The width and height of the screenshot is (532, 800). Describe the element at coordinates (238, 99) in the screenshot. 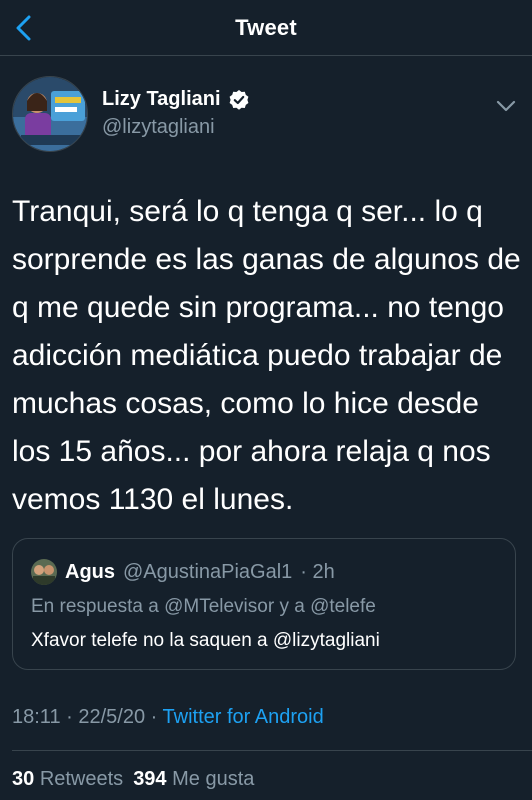

I see `verified-badge-icon` at that location.